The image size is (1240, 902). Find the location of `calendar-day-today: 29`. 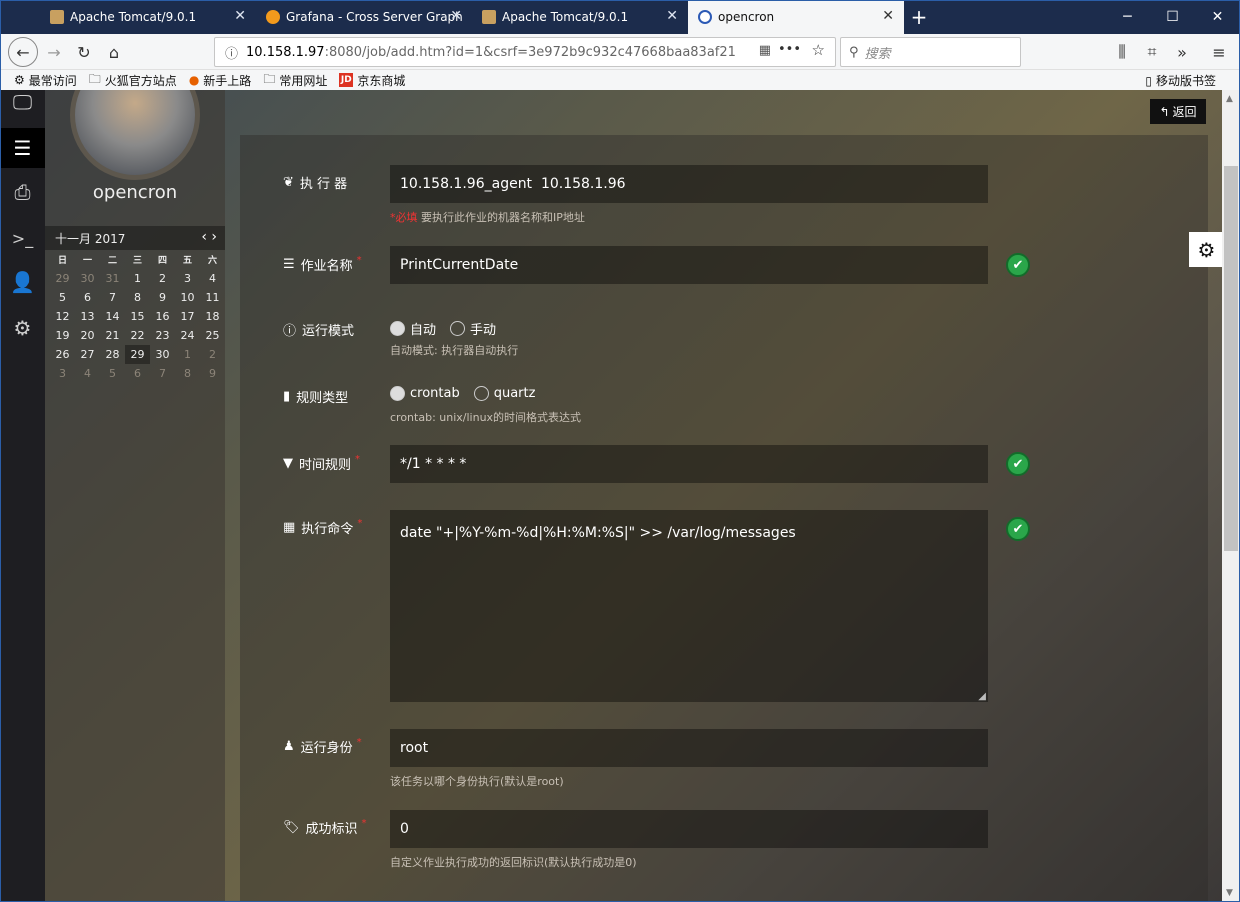

calendar-day-today: 29 is located at coordinates (137, 354).